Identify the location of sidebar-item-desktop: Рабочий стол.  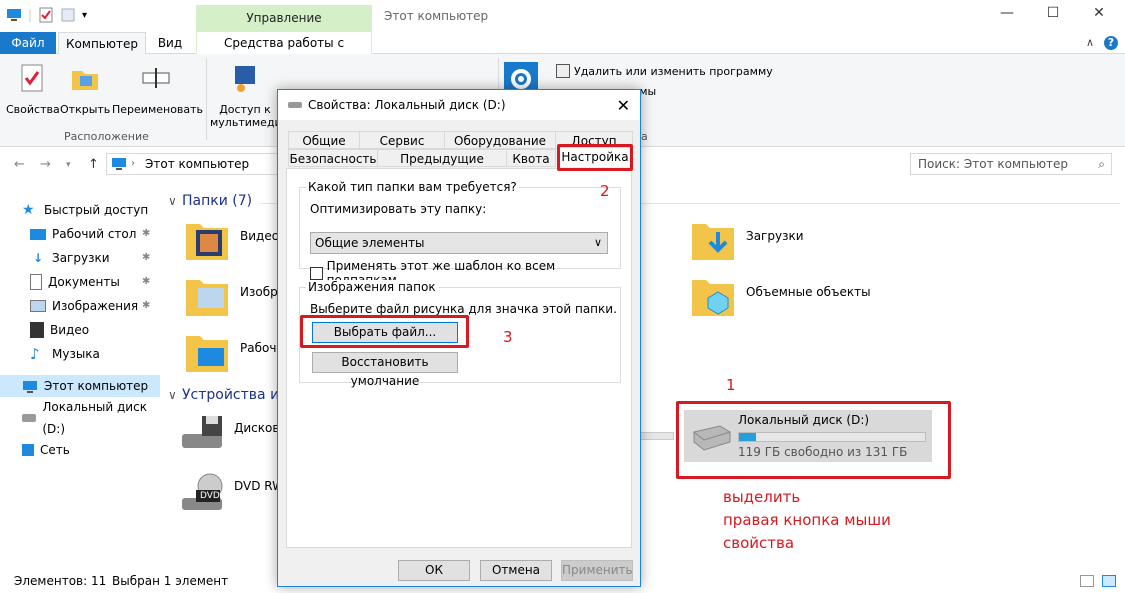
(83, 234).